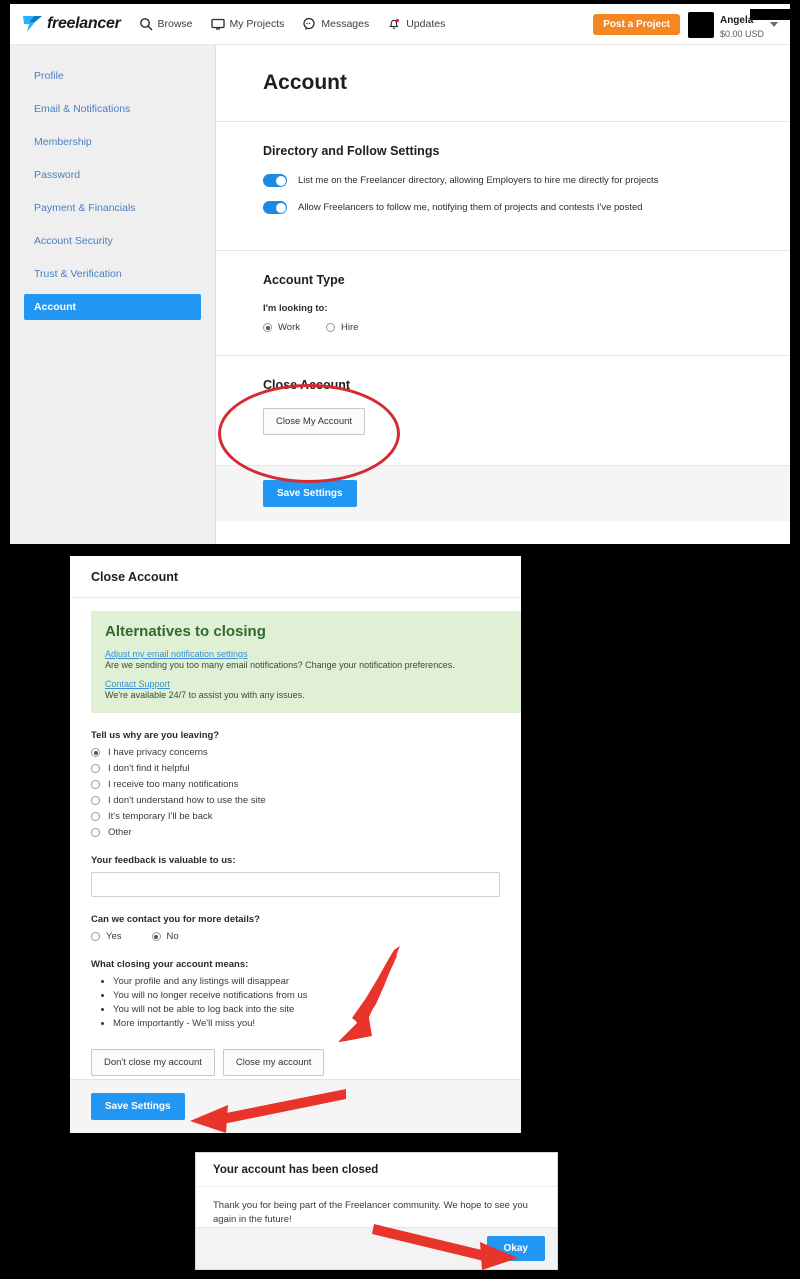  What do you see at coordinates (503, 303) in the screenshot?
I see `account-type-section: Account Type I'm looking to: Work Hire` at bounding box center [503, 303].